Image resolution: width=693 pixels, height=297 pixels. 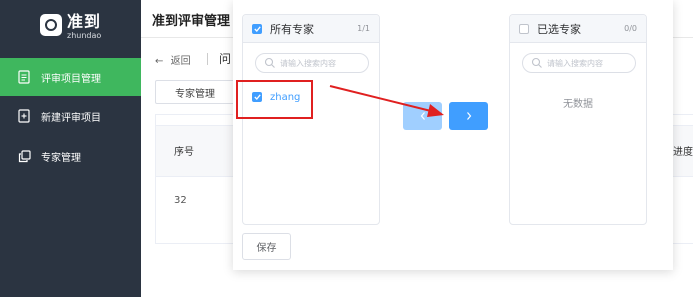 I want to click on back-link: ← 返回, so click(x=173, y=59).